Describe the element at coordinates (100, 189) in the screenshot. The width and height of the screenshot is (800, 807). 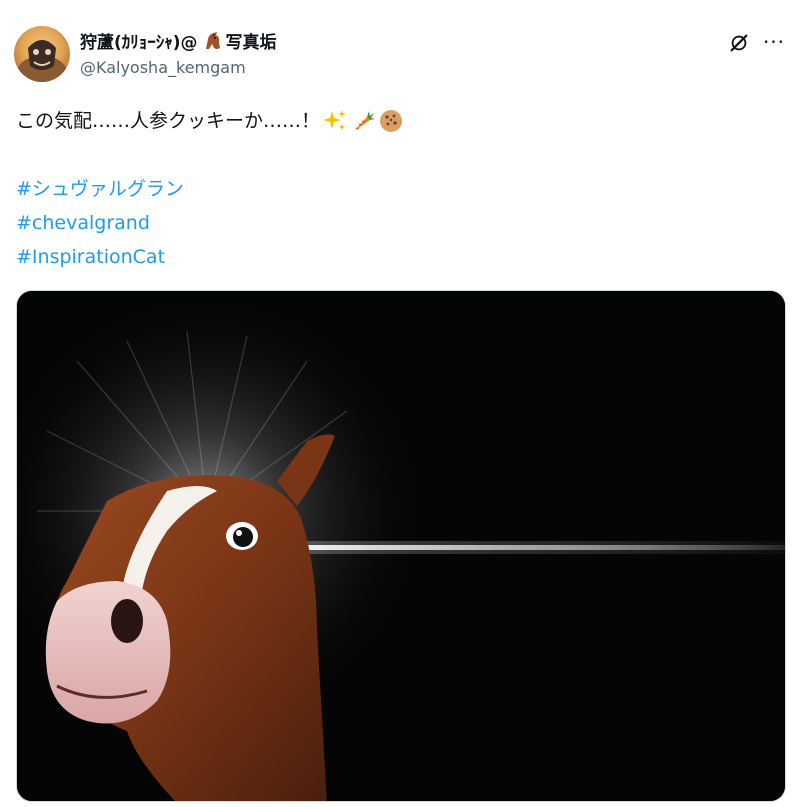
I see `hashtag-link: #シュヴァルグラン` at that location.